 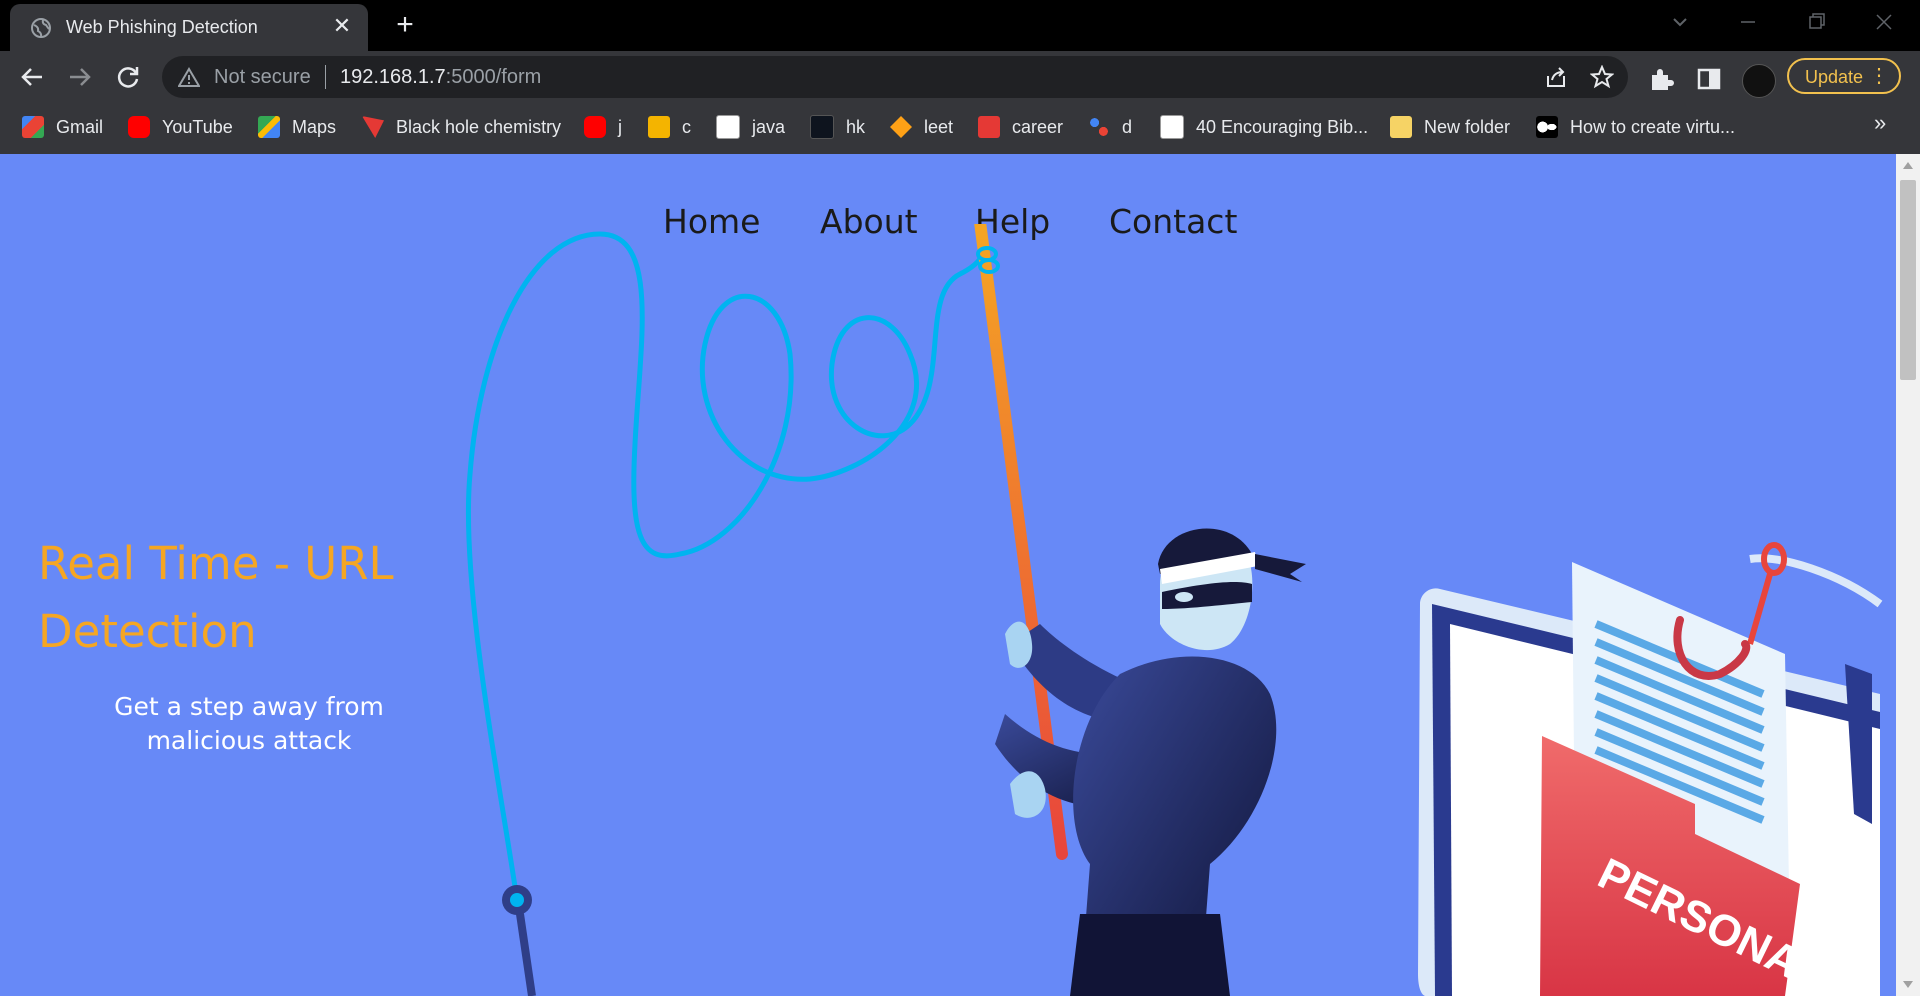 What do you see at coordinates (1908, 165) in the screenshot?
I see `scroll-up-arrow-icon` at bounding box center [1908, 165].